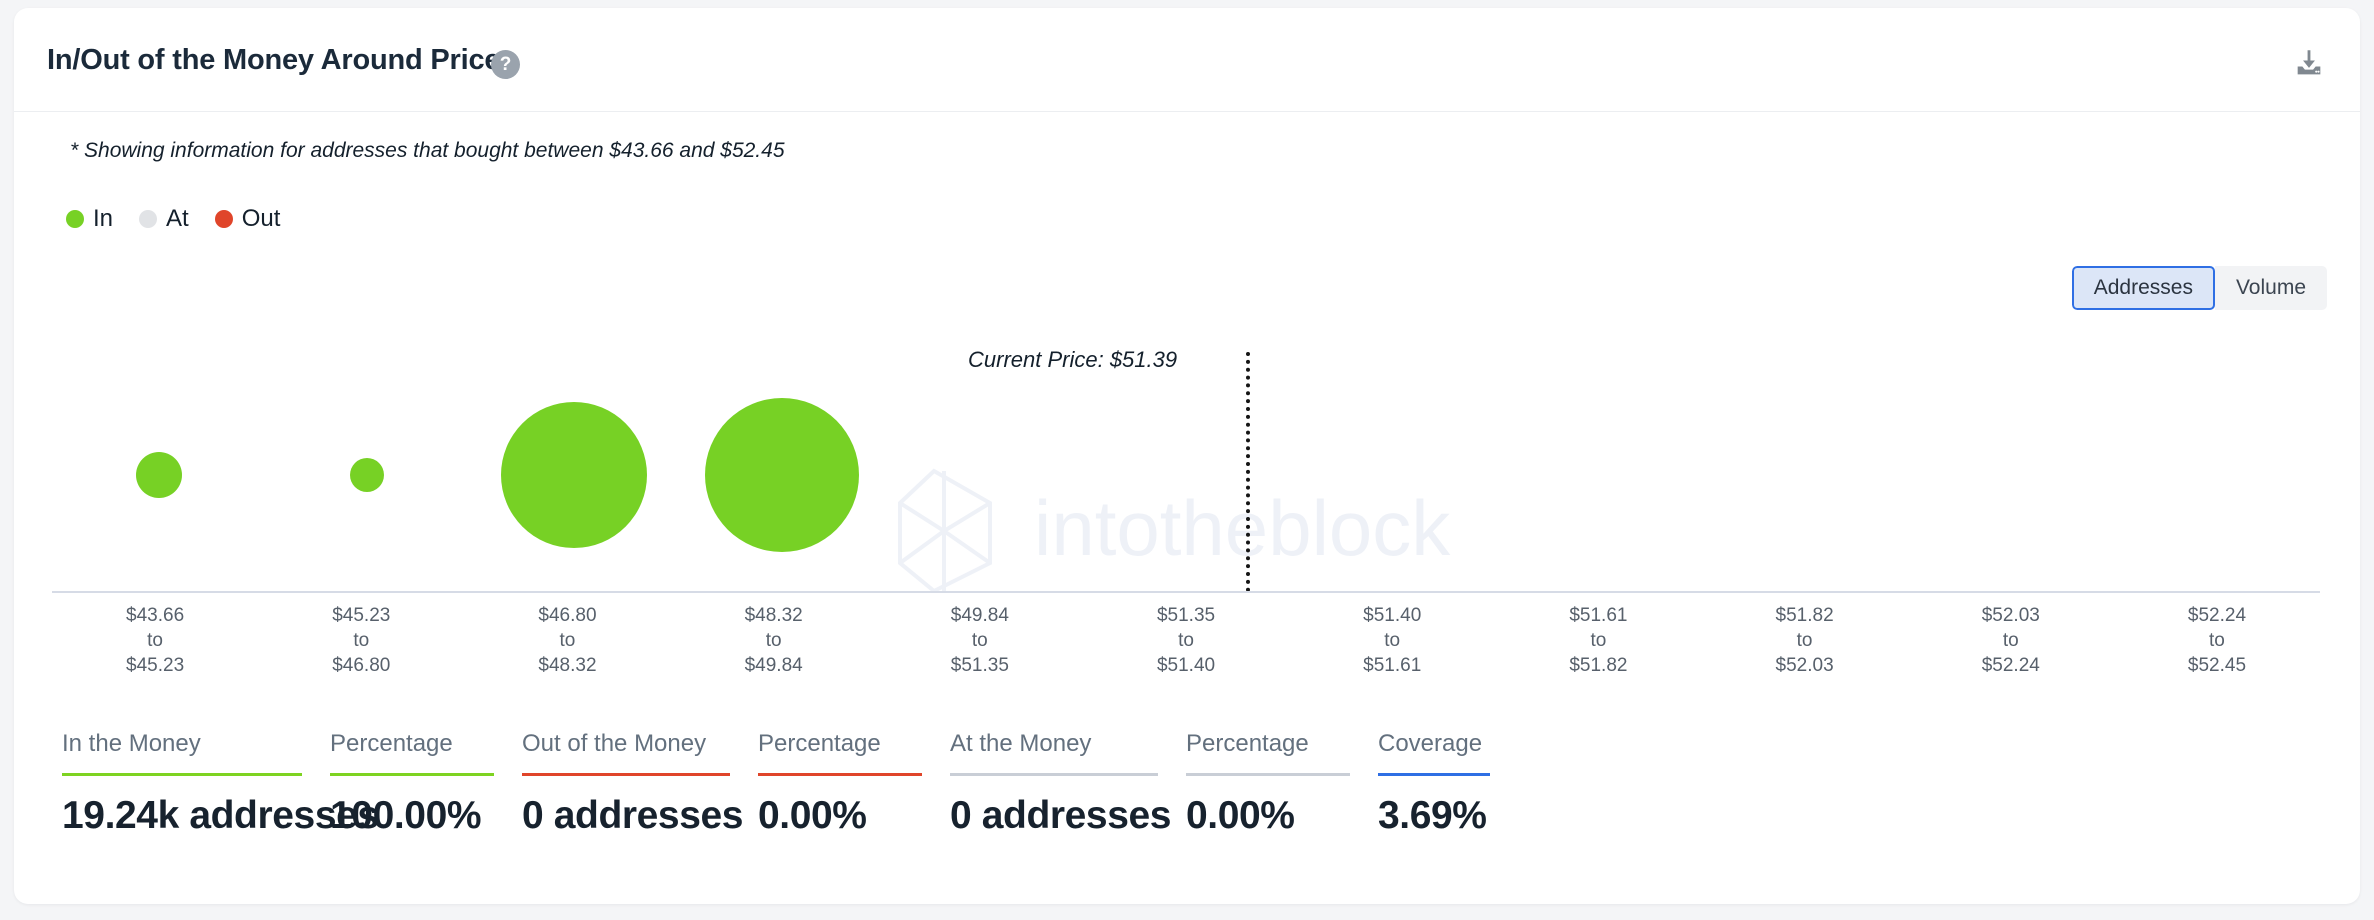 The height and width of the screenshot is (920, 2374). I want to click on x-tick-6-to: $51.61, so click(1392, 665).